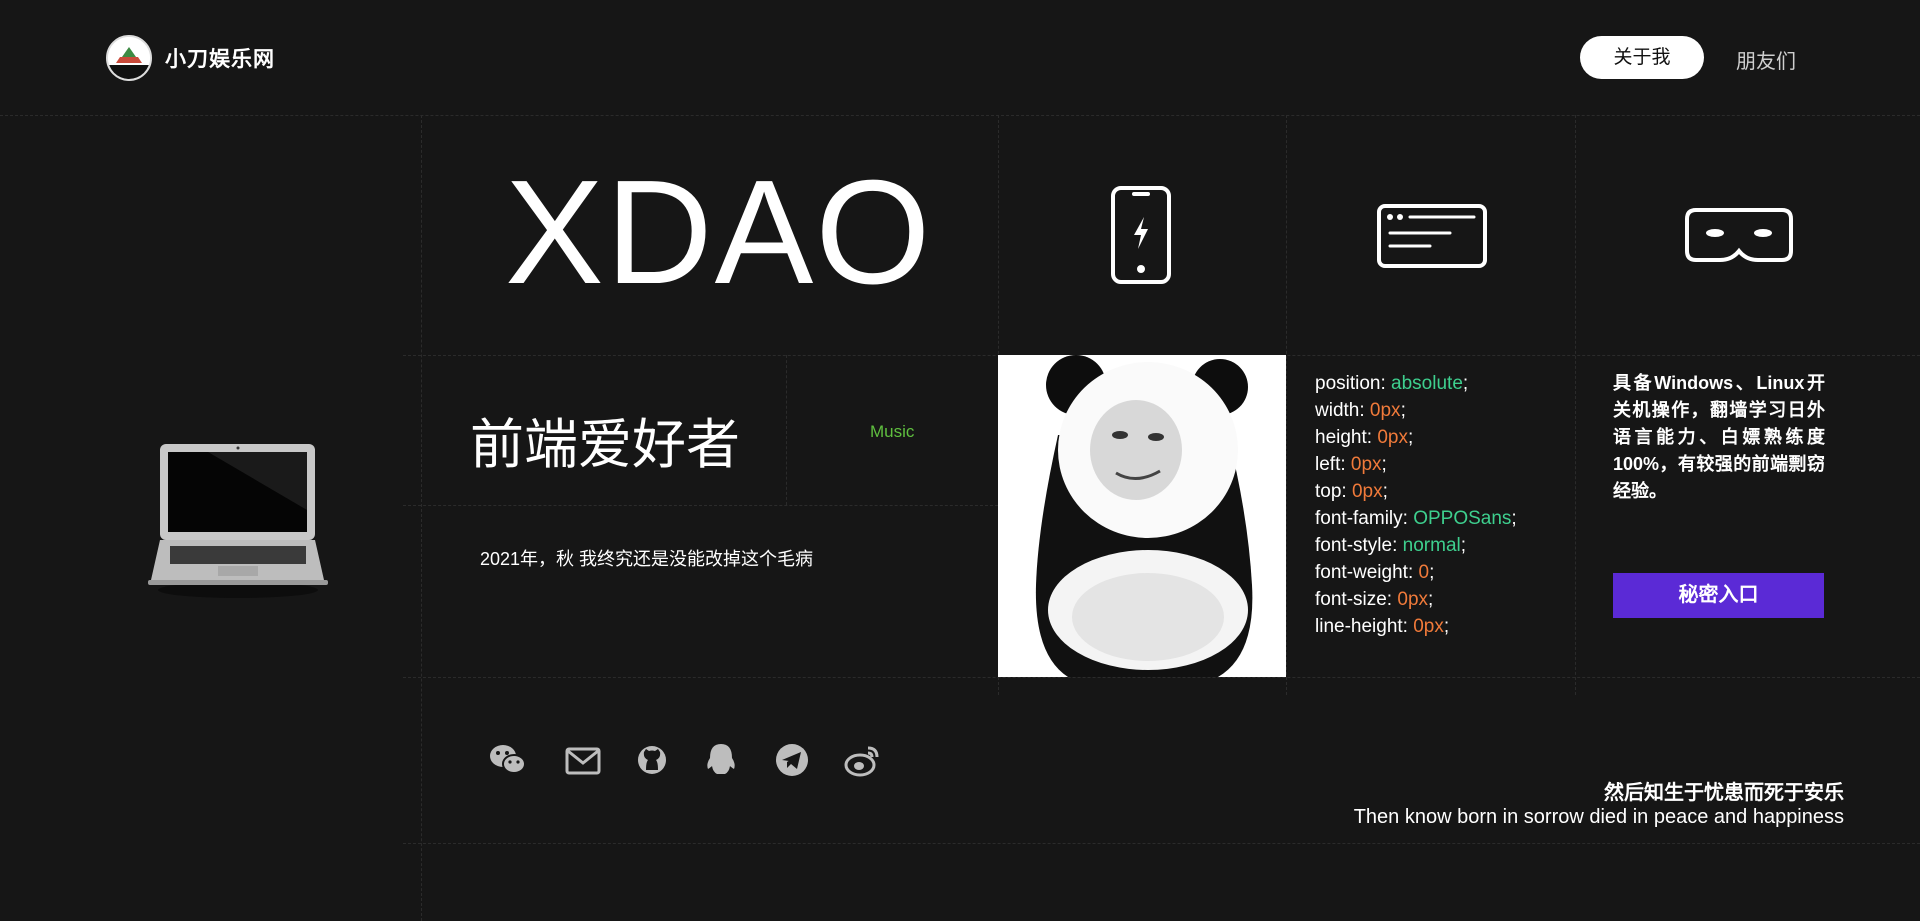 The image size is (1920, 921). Describe the element at coordinates (220, 58) in the screenshot. I see `brand-name: 小刀娱乐网` at that location.